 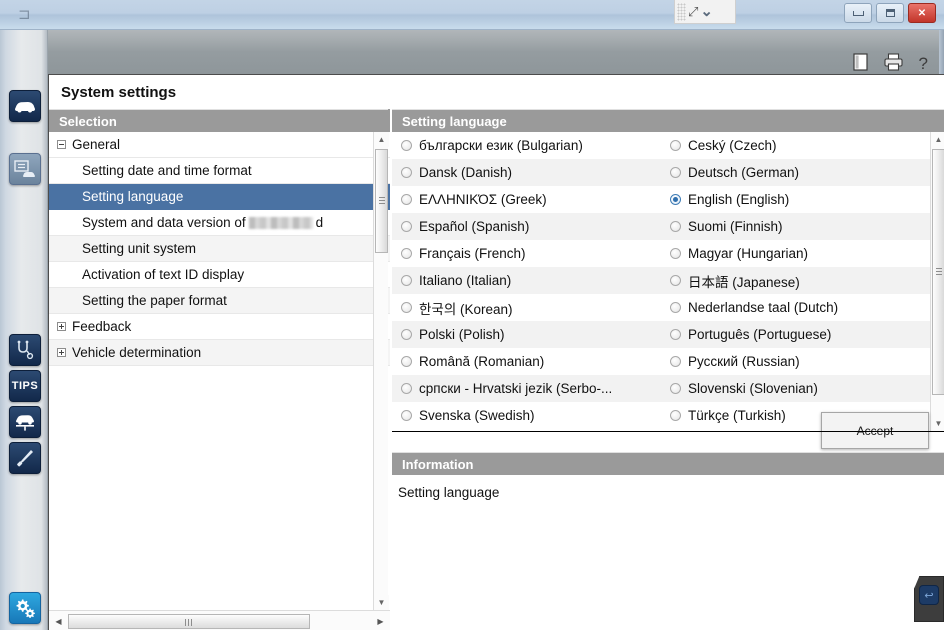 I want to click on window-controls: ✕, so click(x=890, y=13).